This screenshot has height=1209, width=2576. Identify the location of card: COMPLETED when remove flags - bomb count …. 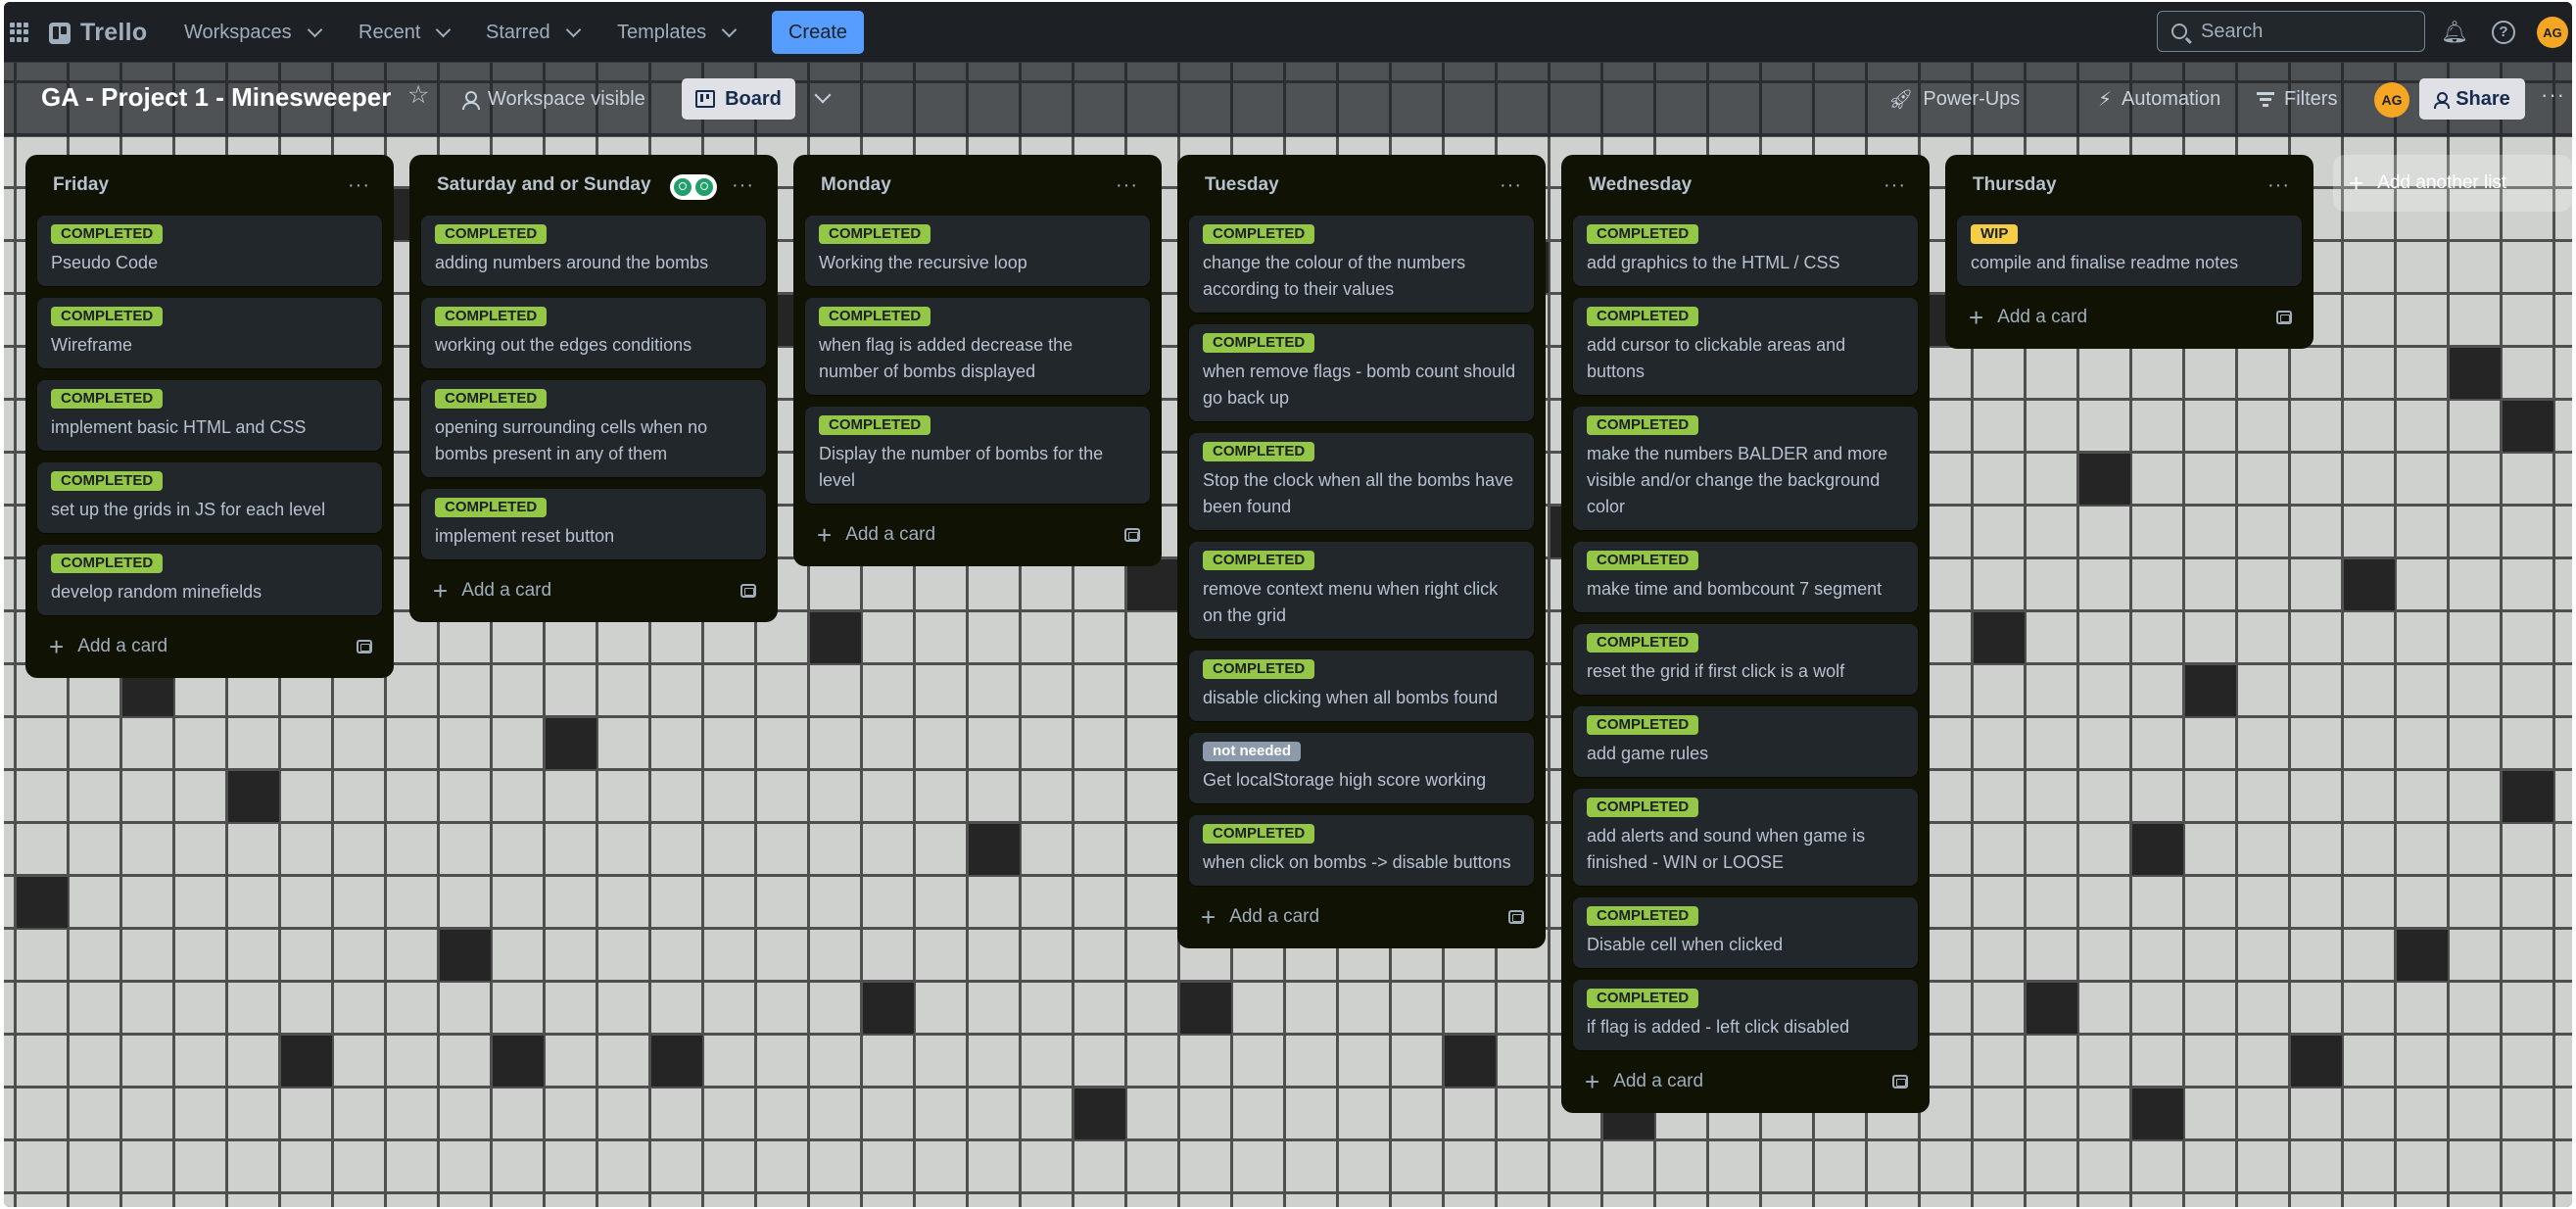
(1362, 372).